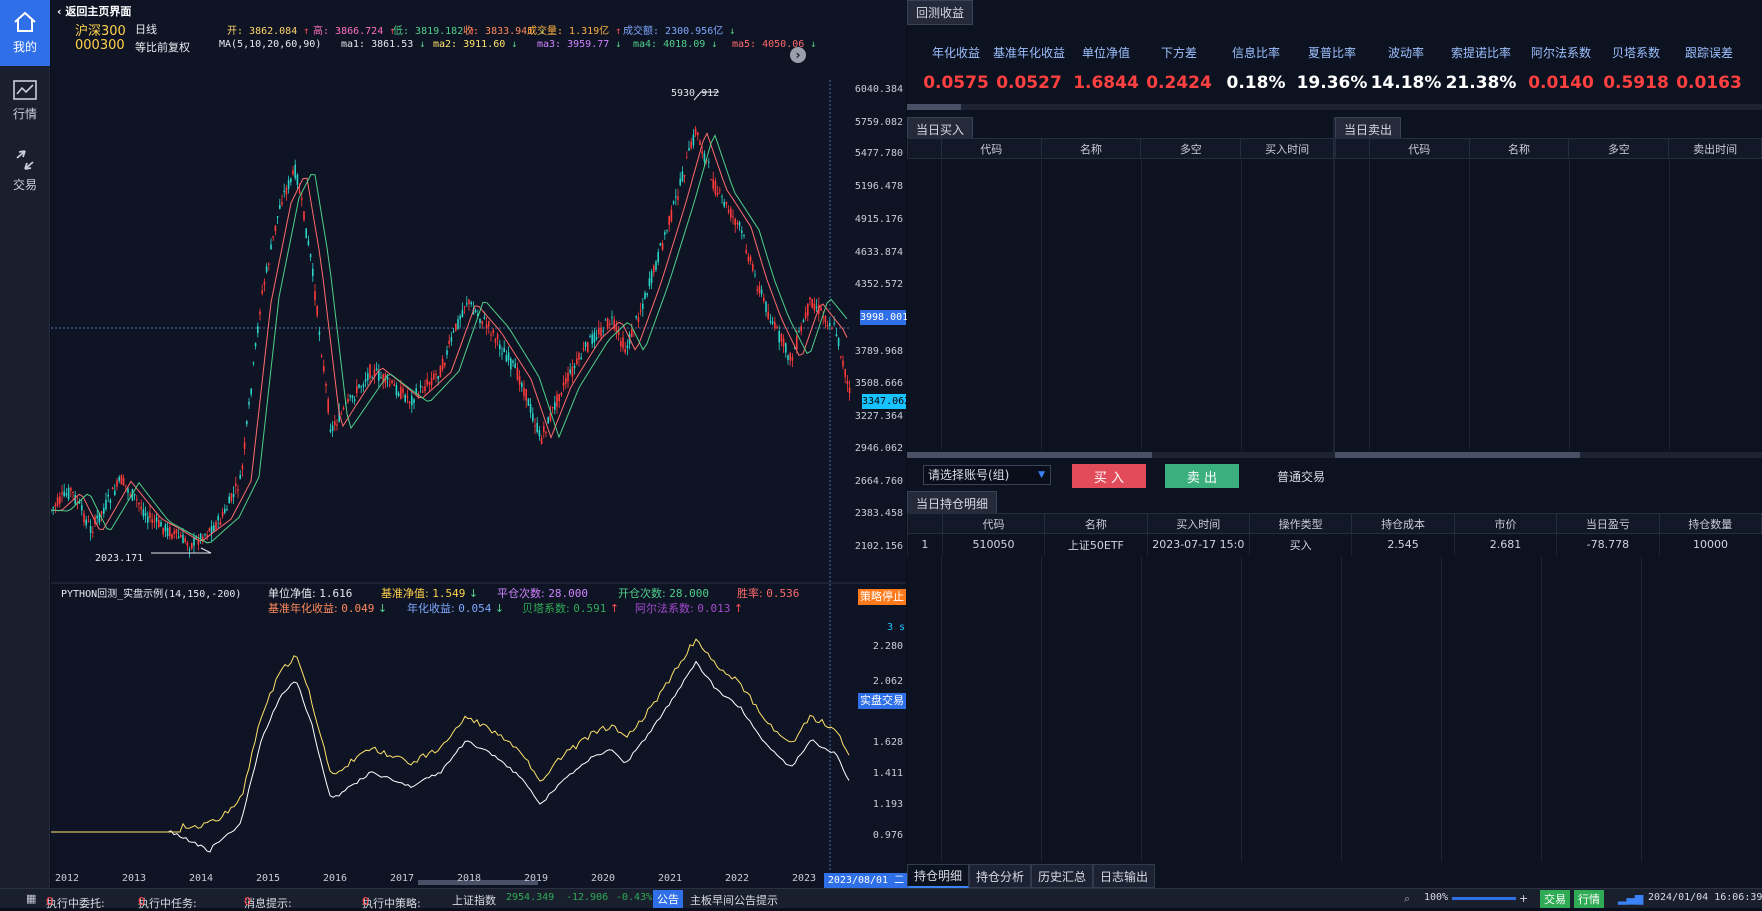 The image size is (1762, 911). Describe the element at coordinates (1403, 523) in the screenshot. I see `column-header: 持仓成本` at that location.